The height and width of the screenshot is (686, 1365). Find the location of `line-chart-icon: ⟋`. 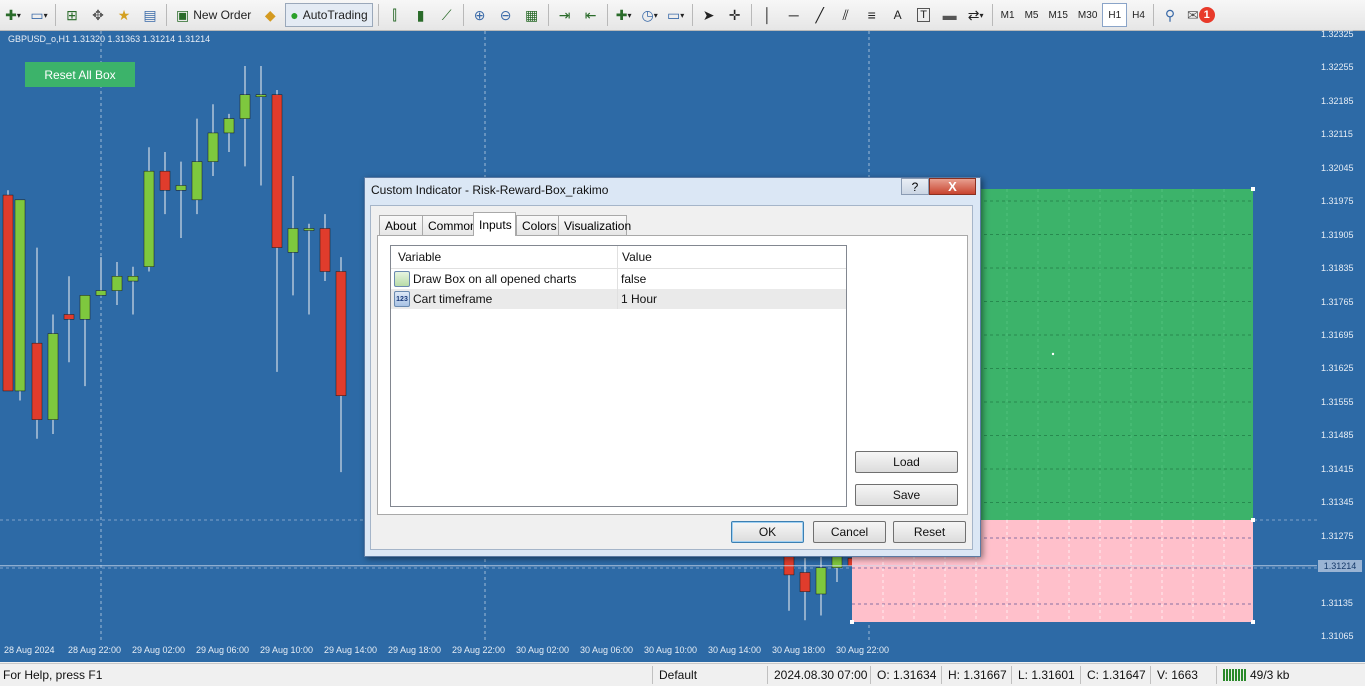

line-chart-icon: ⟋ is located at coordinates (447, 15).